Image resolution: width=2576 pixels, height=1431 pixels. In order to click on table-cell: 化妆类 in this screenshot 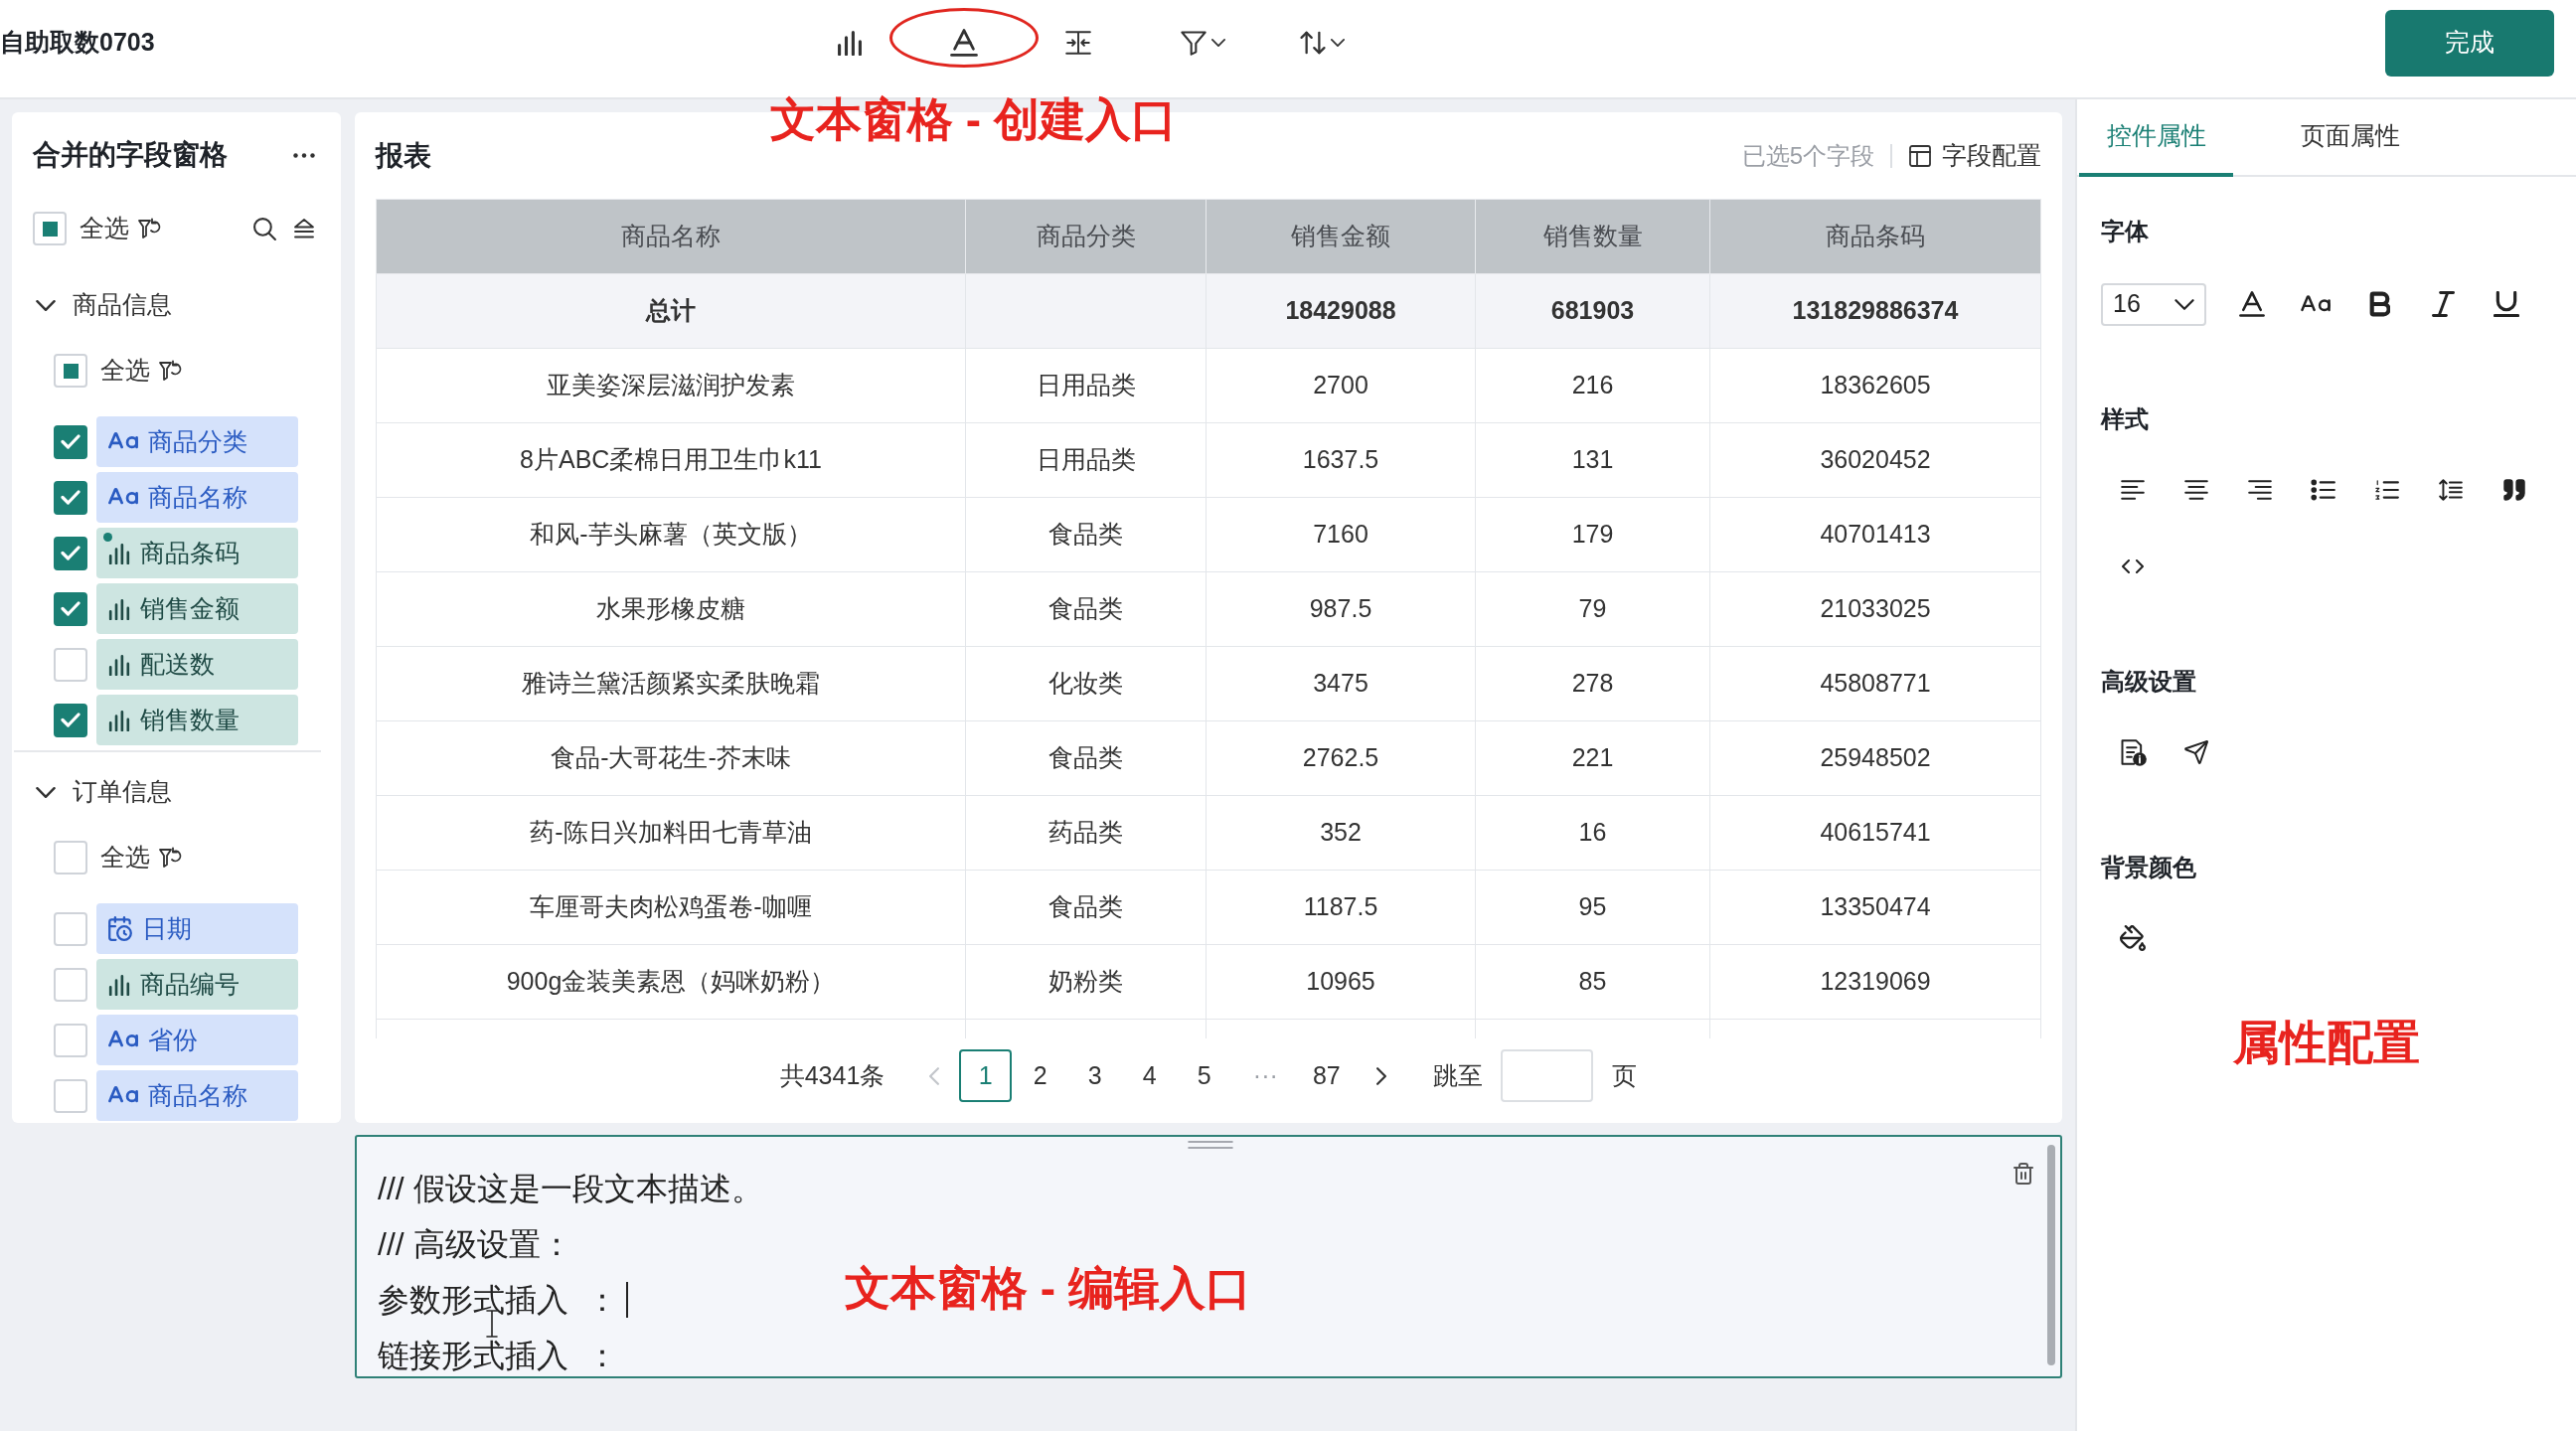, I will do `click(1086, 683)`.